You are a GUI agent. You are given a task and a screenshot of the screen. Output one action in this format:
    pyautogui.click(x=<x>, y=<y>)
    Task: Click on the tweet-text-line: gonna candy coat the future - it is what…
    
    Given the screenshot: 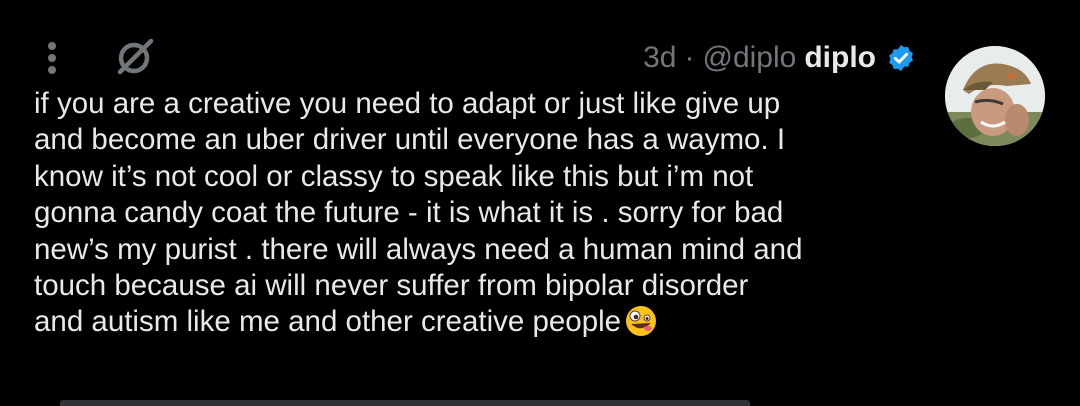 What is the action you would take?
    pyautogui.click(x=409, y=213)
    